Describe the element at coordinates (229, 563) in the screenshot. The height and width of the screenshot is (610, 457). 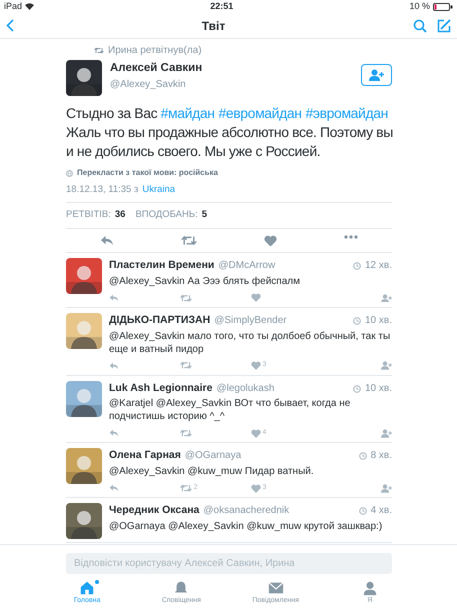
I see `reply-field: Відповісти користувачу Алексей Савкин, Ирина` at that location.